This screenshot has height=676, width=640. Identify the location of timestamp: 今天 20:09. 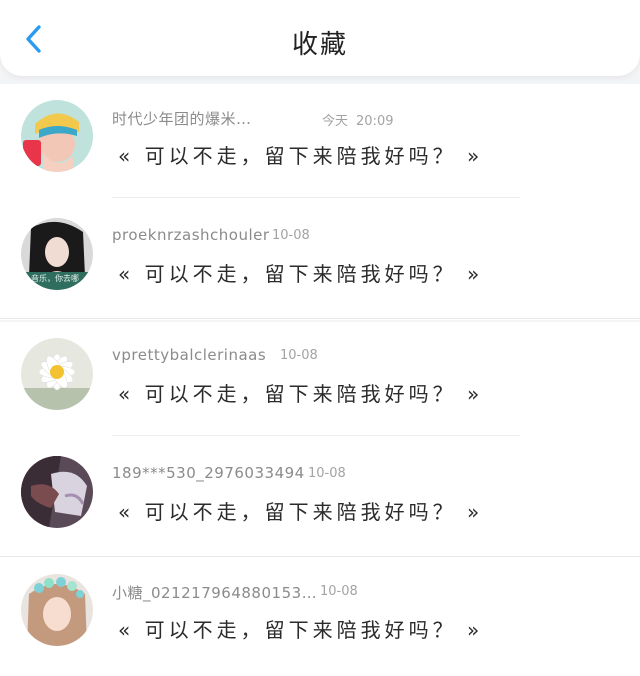
(357, 119).